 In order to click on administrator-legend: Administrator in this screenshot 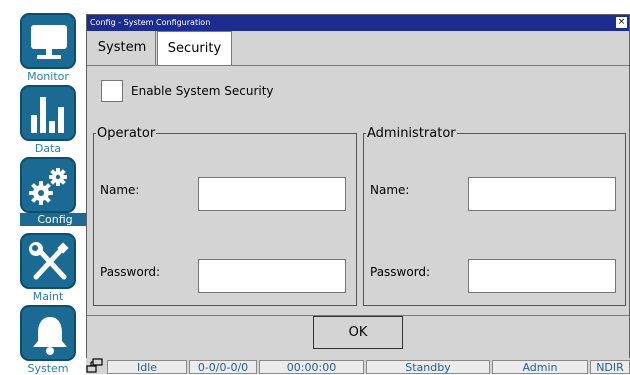, I will do `click(411, 133)`.